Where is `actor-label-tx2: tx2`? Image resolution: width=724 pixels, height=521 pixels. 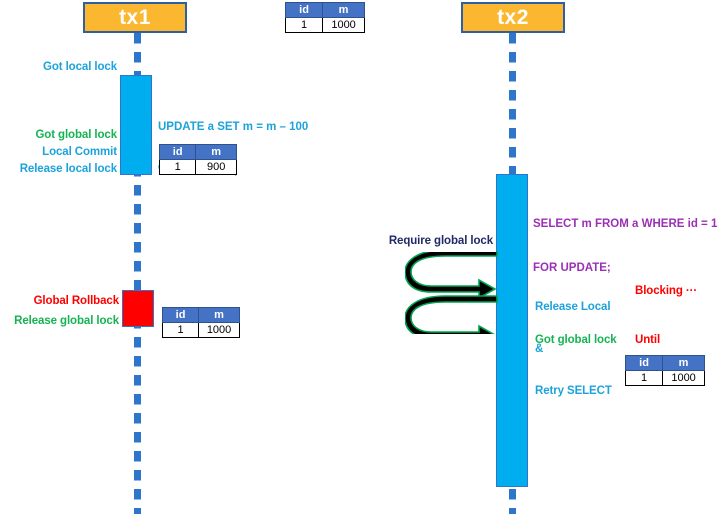 actor-label-tx2: tx2 is located at coordinates (513, 17).